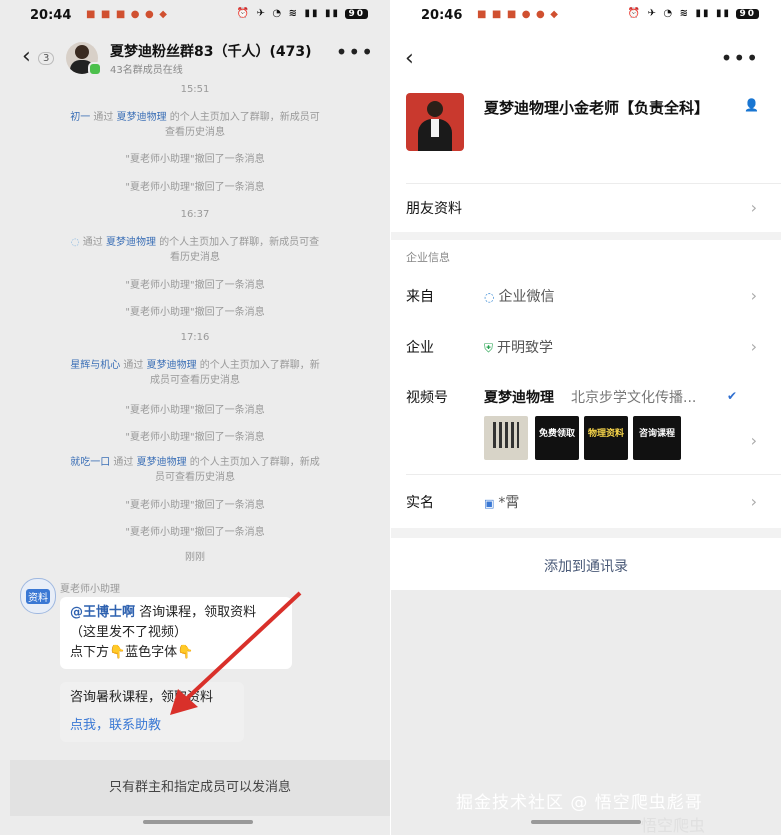  What do you see at coordinates (519, 348) in the screenshot?
I see `company-value: ⛨ 开明致学` at bounding box center [519, 348].